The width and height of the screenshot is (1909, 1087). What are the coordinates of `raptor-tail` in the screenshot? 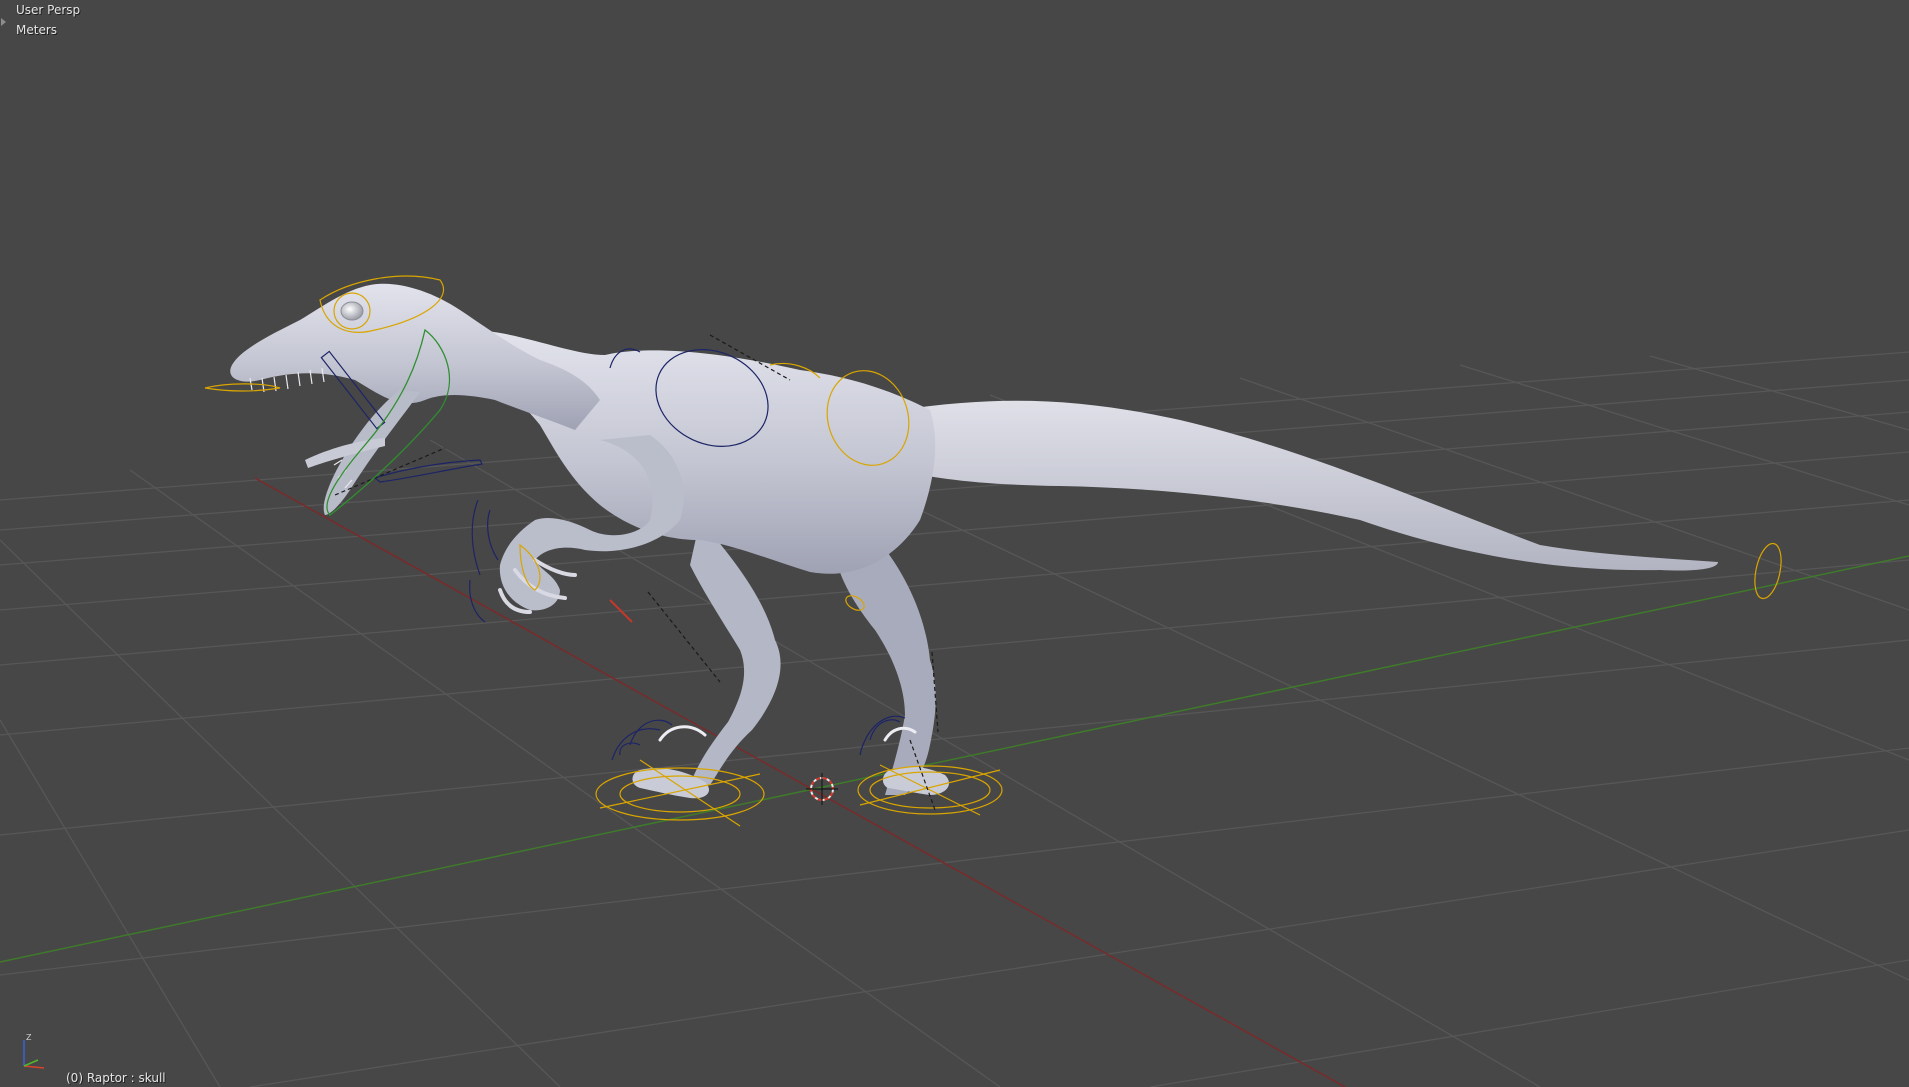 It's located at (1309, 485).